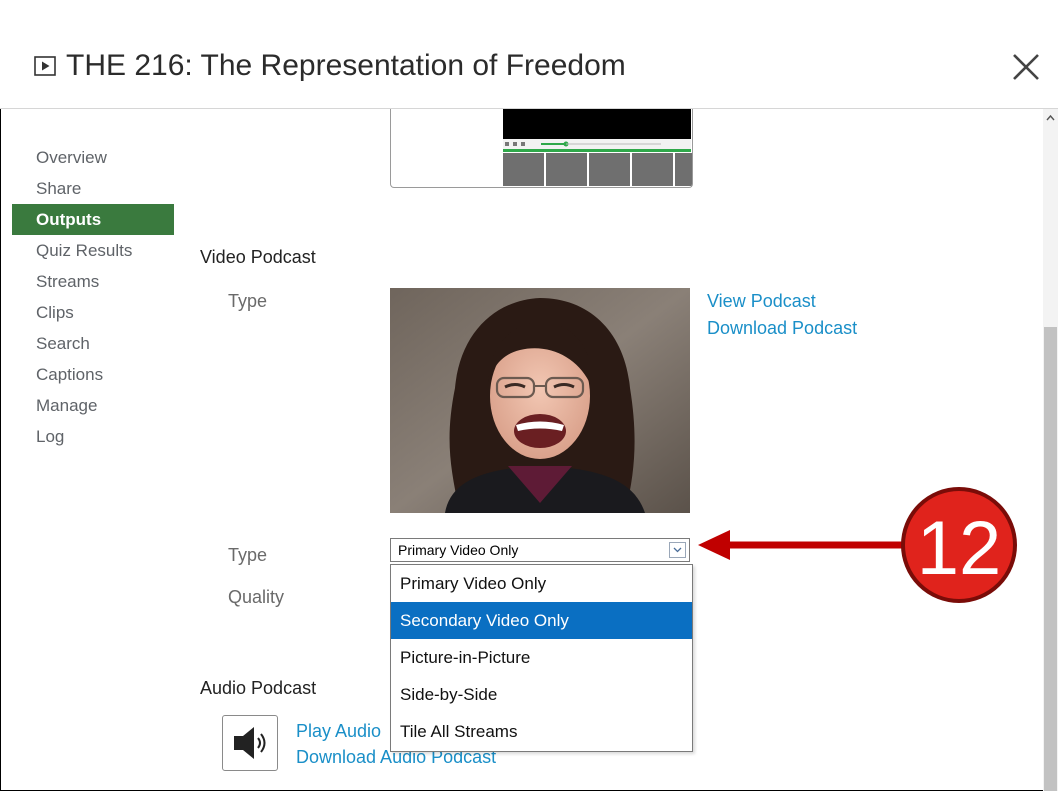  What do you see at coordinates (45, 66) in the screenshot?
I see `play-icon` at bounding box center [45, 66].